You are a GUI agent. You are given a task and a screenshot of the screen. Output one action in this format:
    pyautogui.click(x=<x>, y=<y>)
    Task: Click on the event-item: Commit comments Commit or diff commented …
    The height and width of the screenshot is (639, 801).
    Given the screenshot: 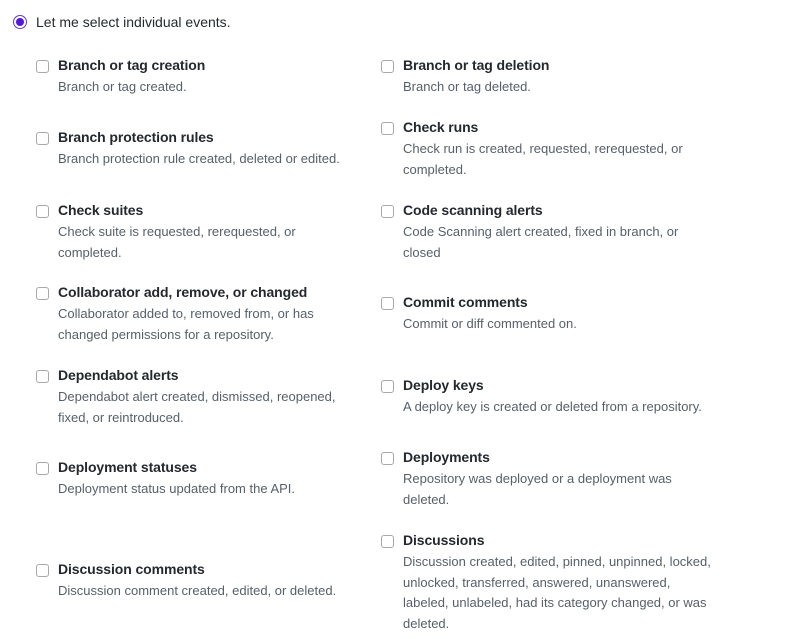 What is the action you would take?
    pyautogui.click(x=551, y=314)
    